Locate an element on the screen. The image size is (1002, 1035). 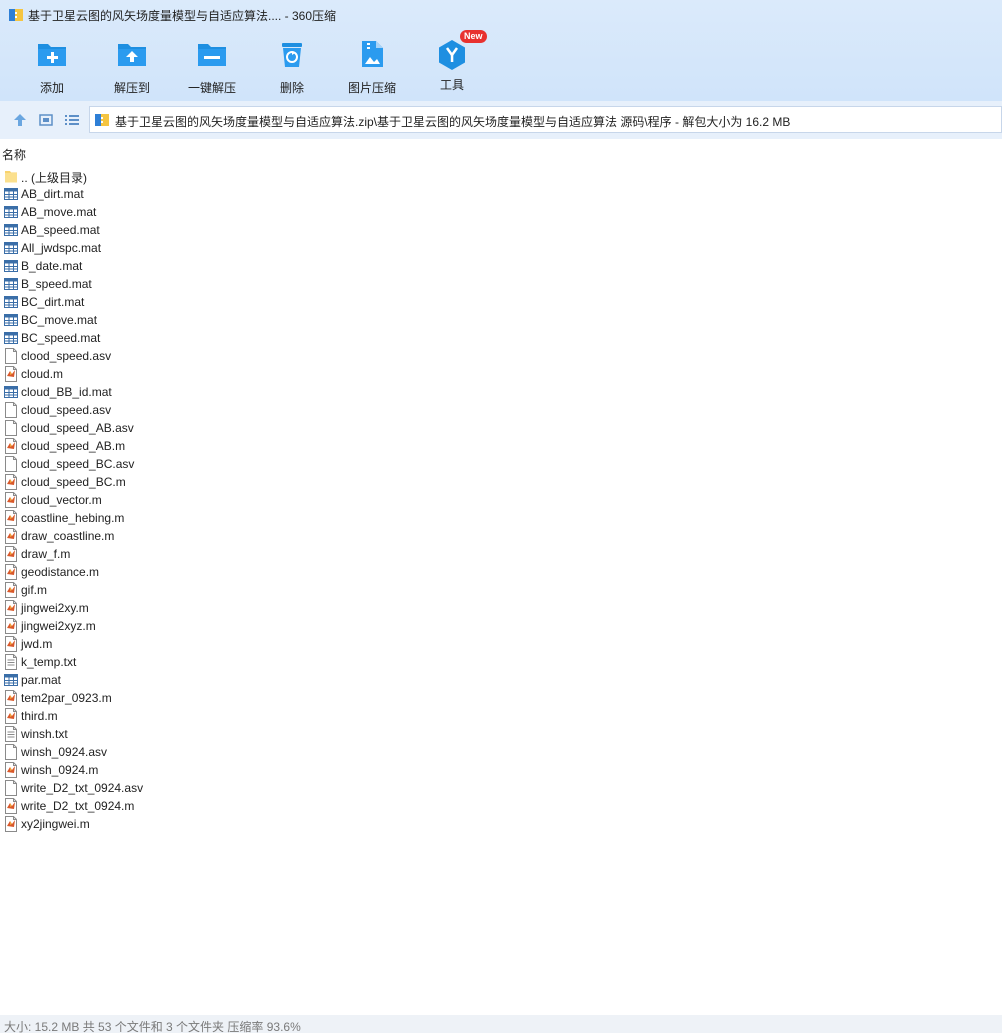
archive-icon is located at coordinates (102, 120).